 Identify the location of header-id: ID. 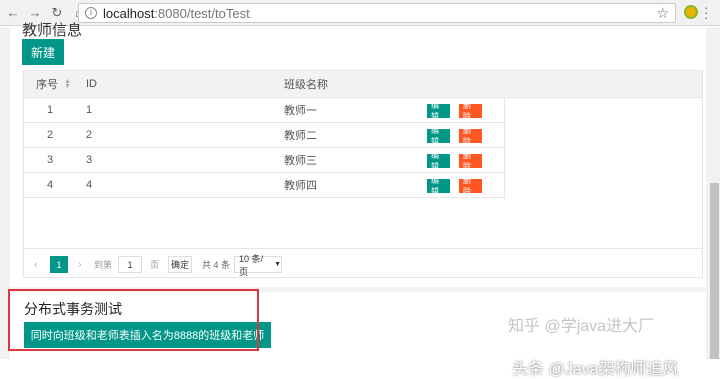
(91, 84).